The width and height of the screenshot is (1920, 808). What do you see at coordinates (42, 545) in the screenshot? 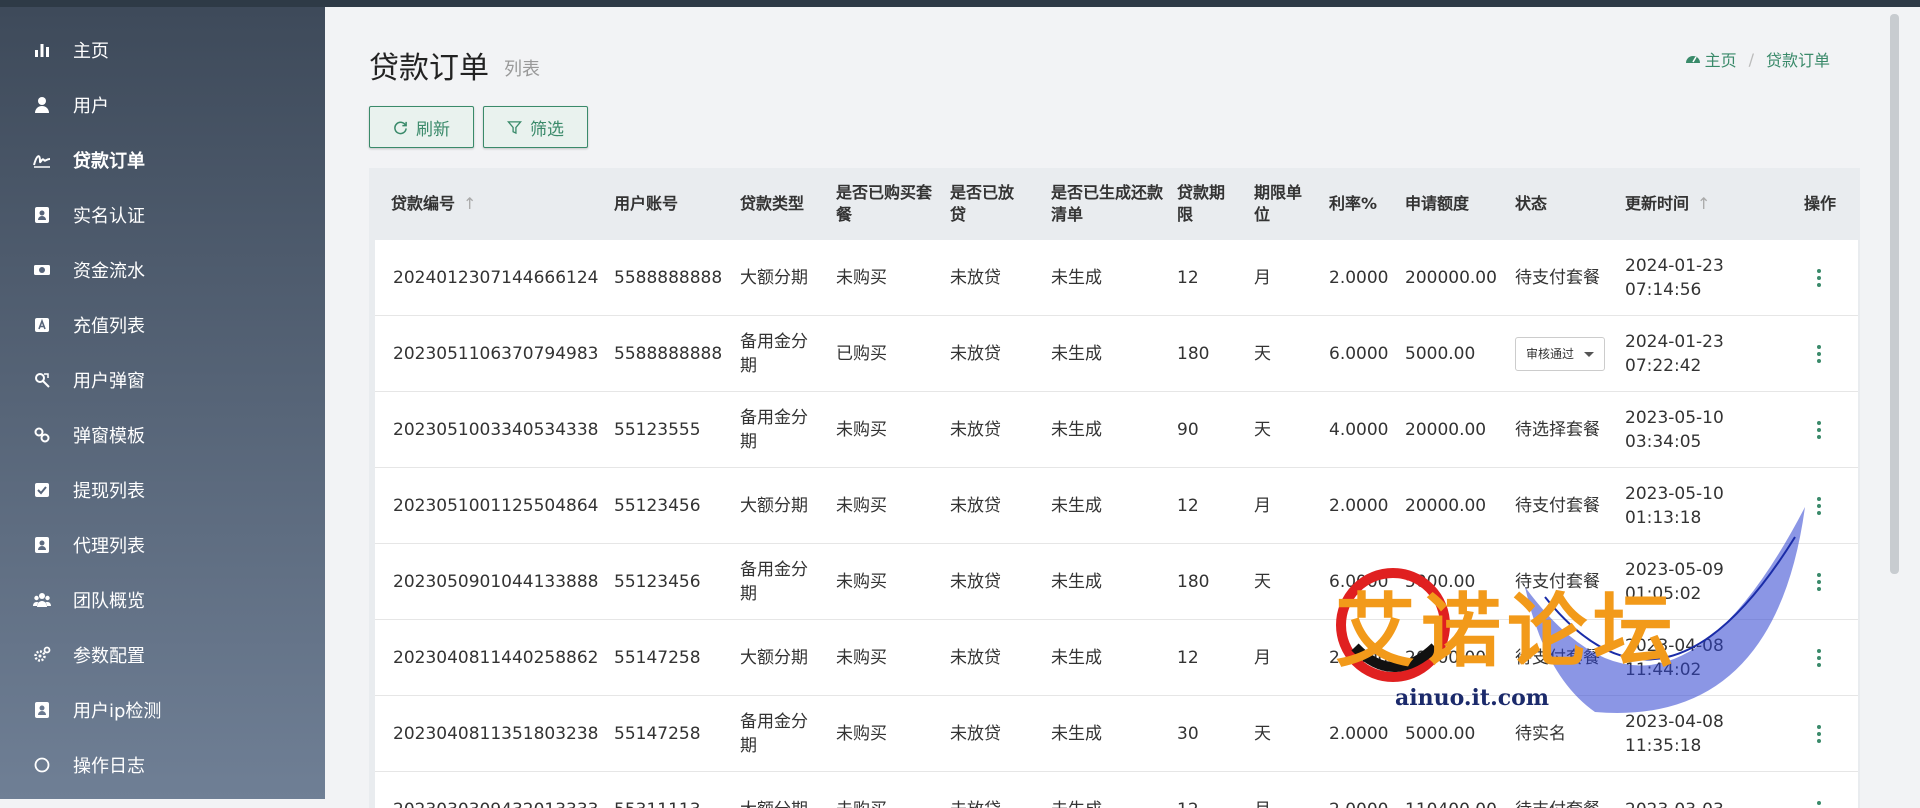
I see `agent-icon` at bounding box center [42, 545].